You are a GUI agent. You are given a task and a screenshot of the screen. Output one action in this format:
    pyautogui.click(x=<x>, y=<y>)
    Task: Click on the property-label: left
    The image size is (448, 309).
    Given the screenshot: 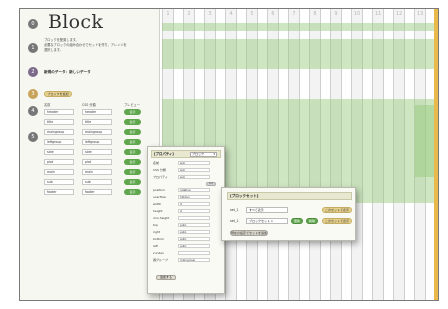 What is the action you would take?
    pyautogui.click(x=155, y=246)
    